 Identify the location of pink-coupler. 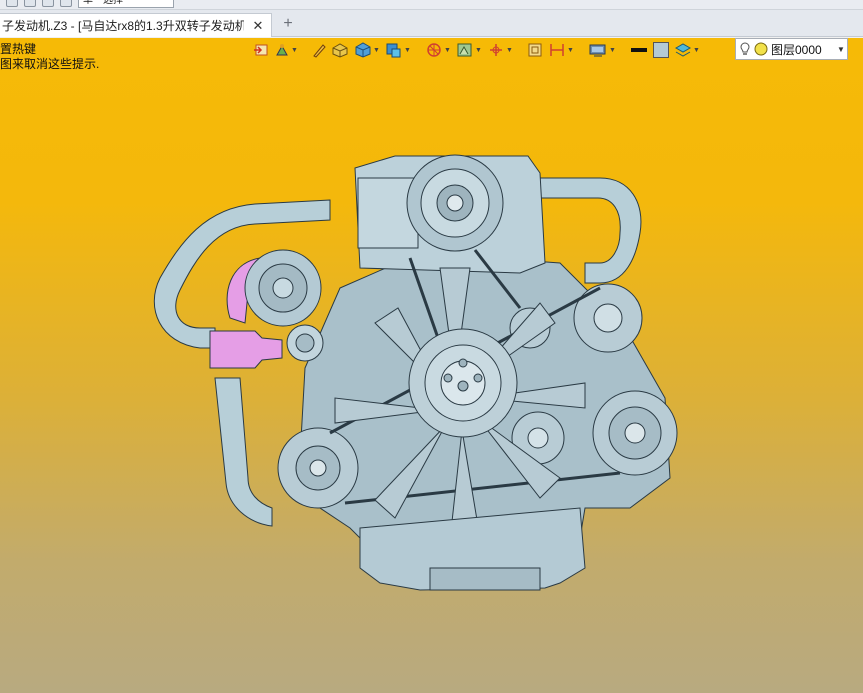
(246, 349).